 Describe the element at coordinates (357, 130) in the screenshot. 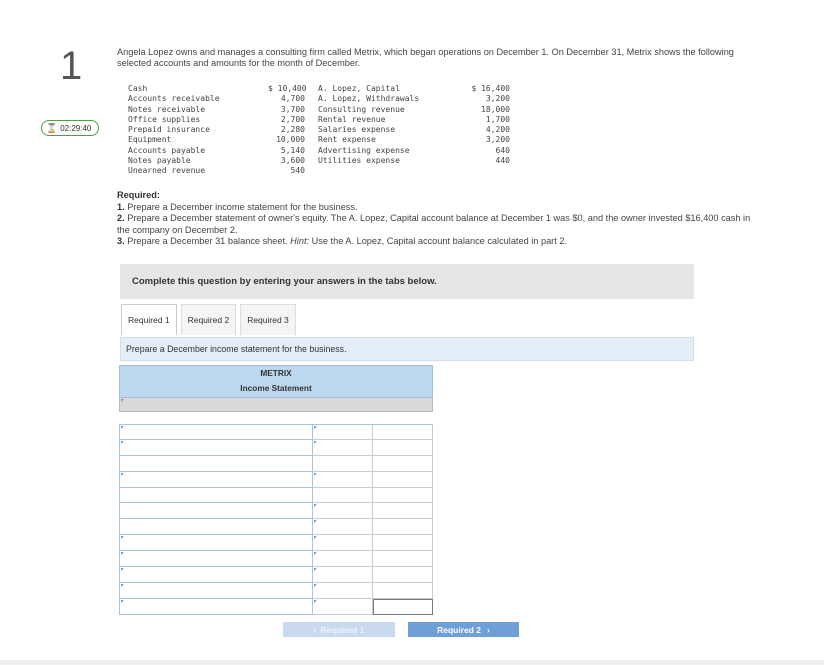

I see `account-name: Salaries expense` at that location.